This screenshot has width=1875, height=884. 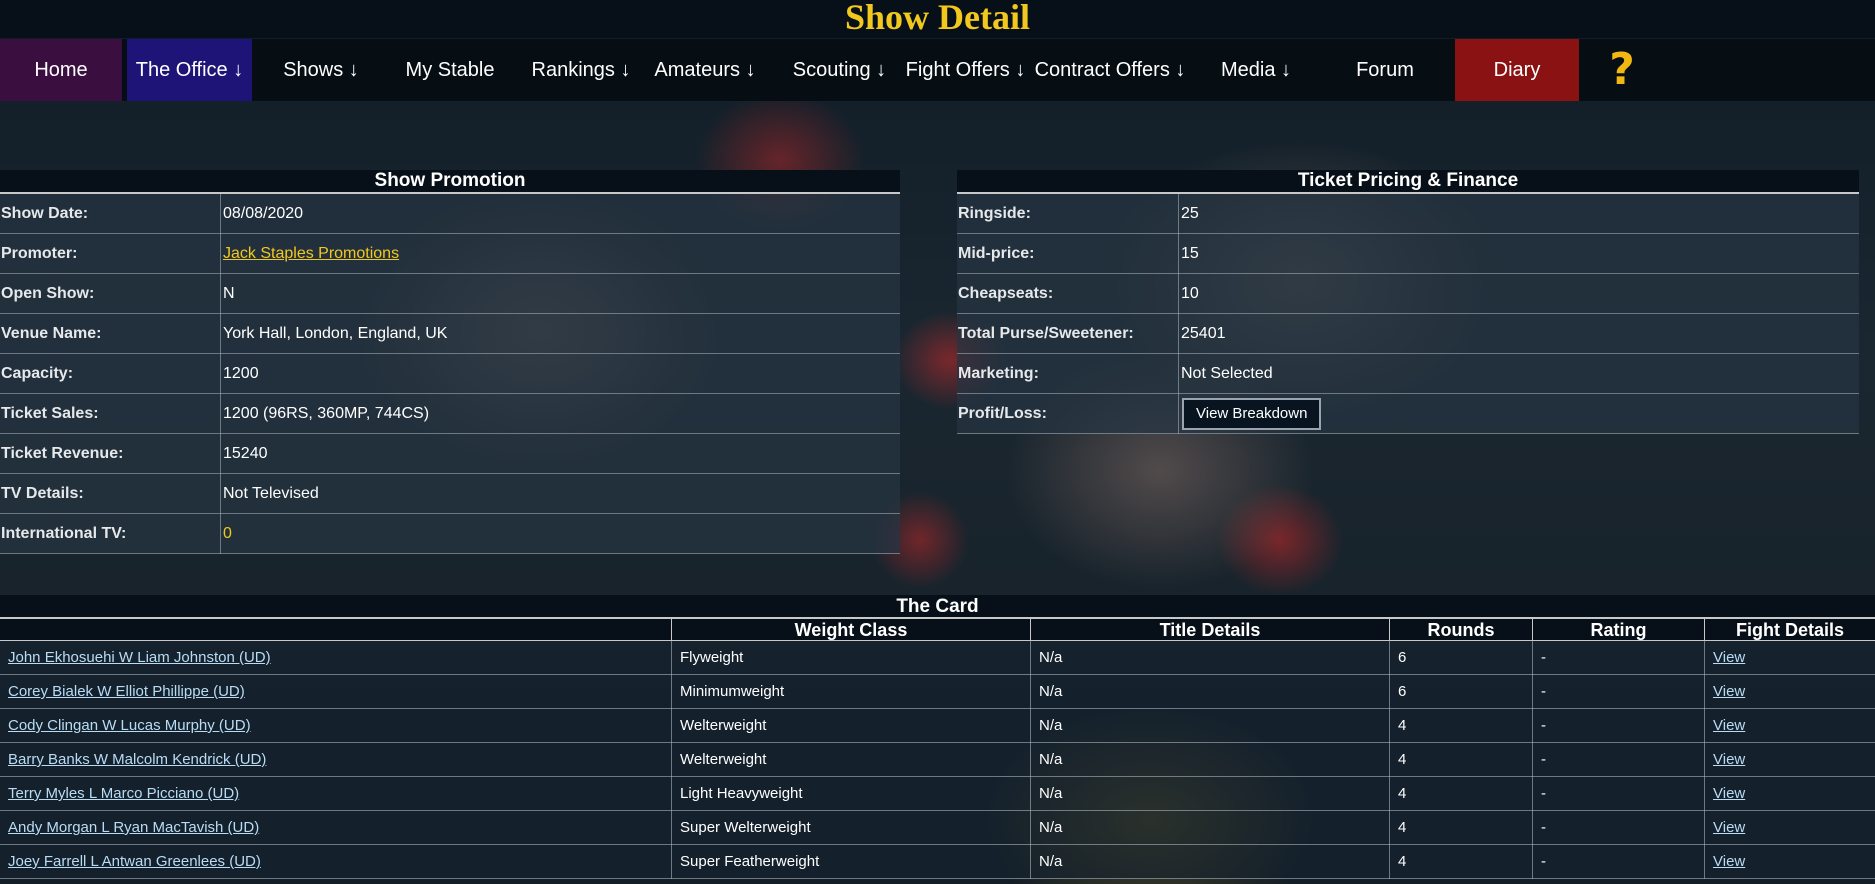 What do you see at coordinates (1209, 630) in the screenshot?
I see `col-title-details: Title Details` at bounding box center [1209, 630].